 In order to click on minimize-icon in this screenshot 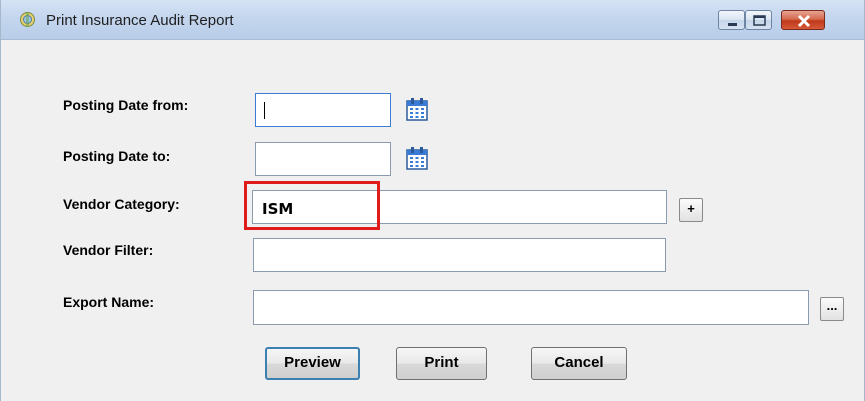, I will do `click(732, 24)`.